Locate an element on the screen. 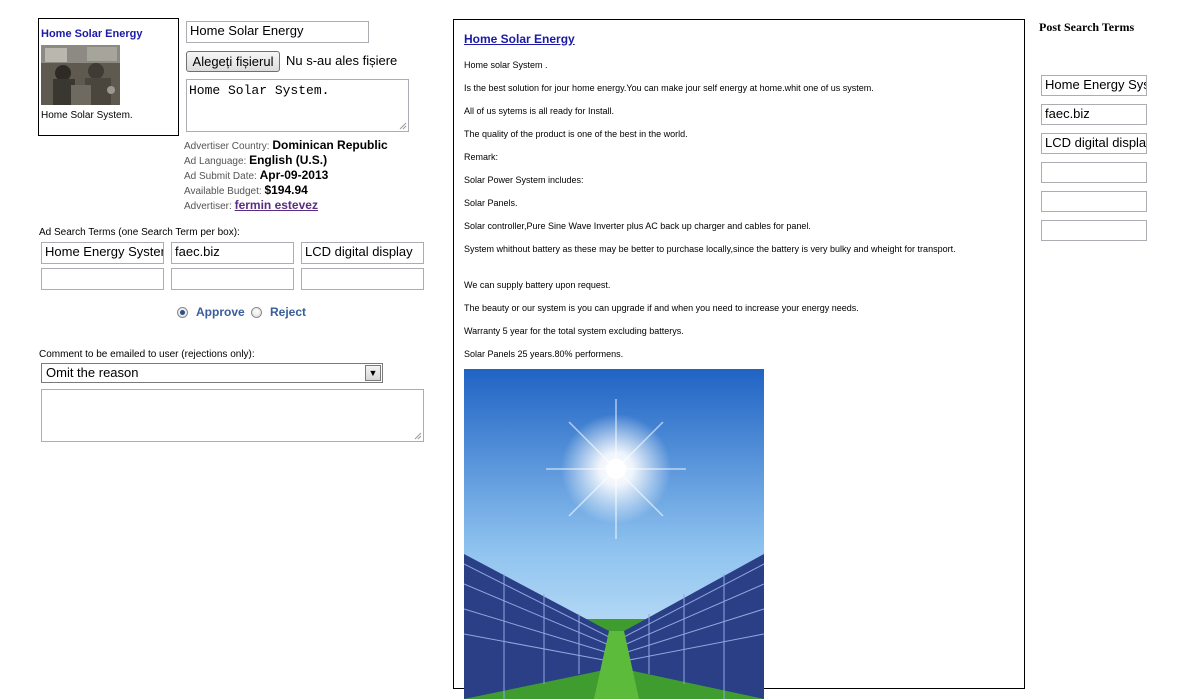 The width and height of the screenshot is (1196, 699). available-budget-value: $194.94 is located at coordinates (286, 190).